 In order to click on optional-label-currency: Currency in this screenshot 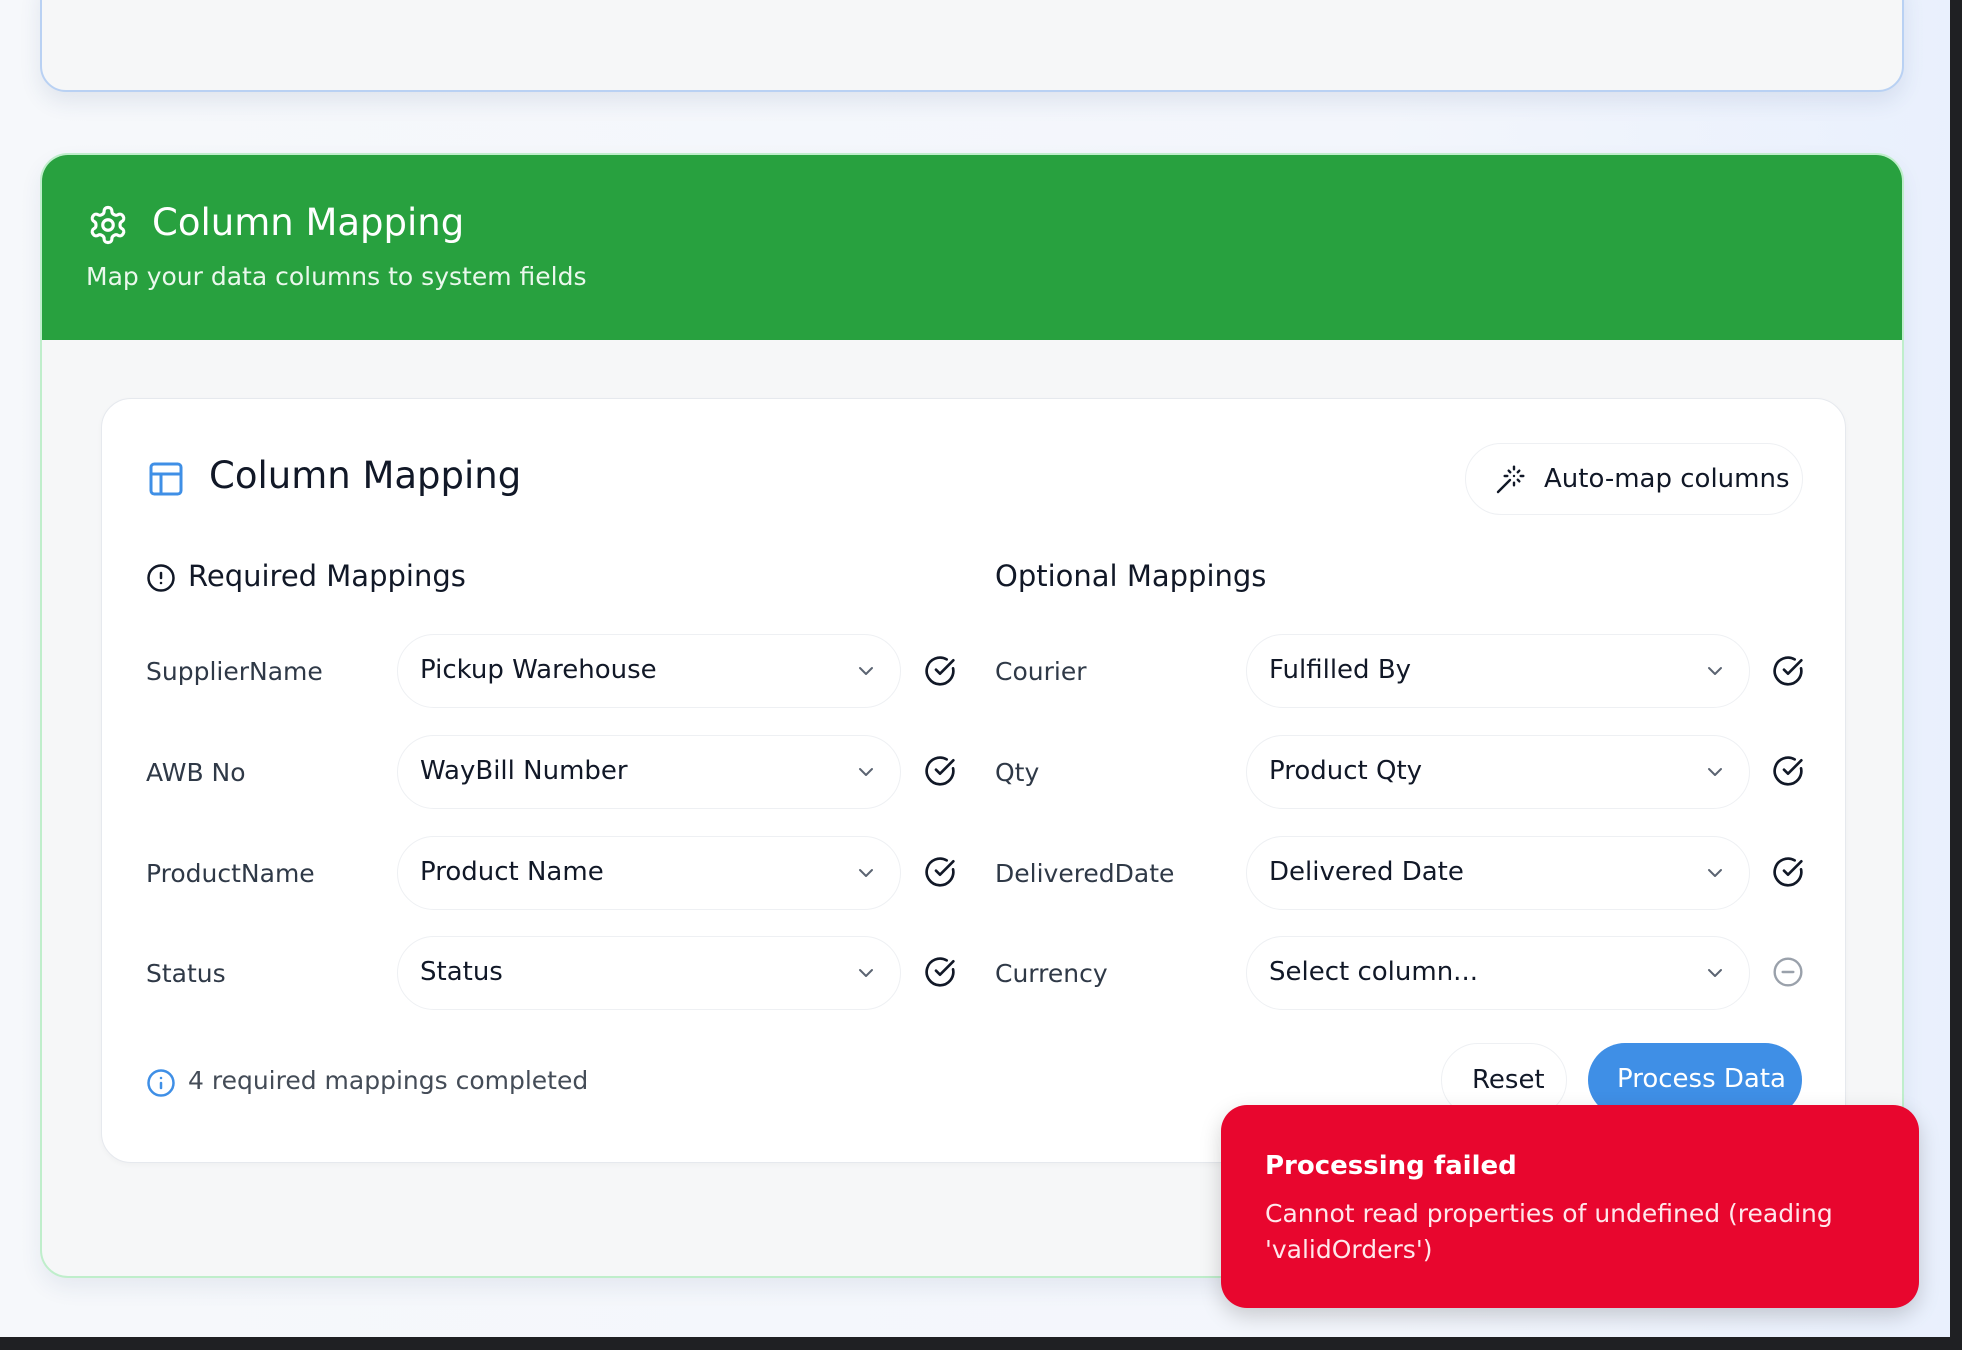, I will do `click(1051, 973)`.